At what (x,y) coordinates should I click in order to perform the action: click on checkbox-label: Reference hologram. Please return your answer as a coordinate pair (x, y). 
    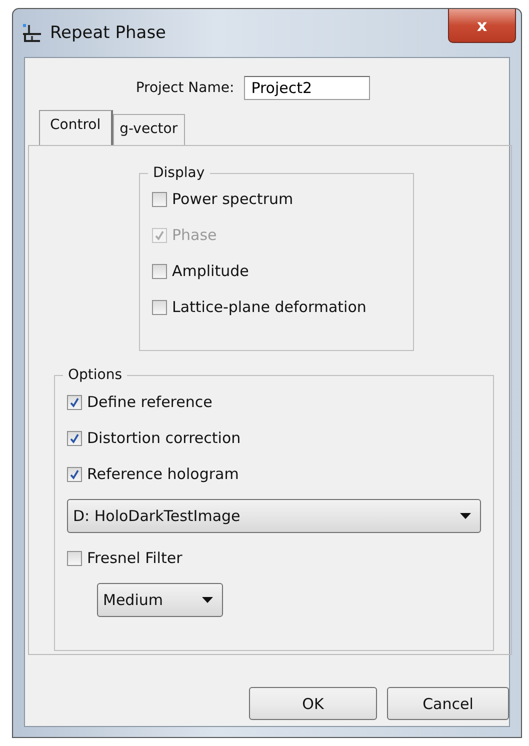
    Looking at the image, I should click on (163, 474).